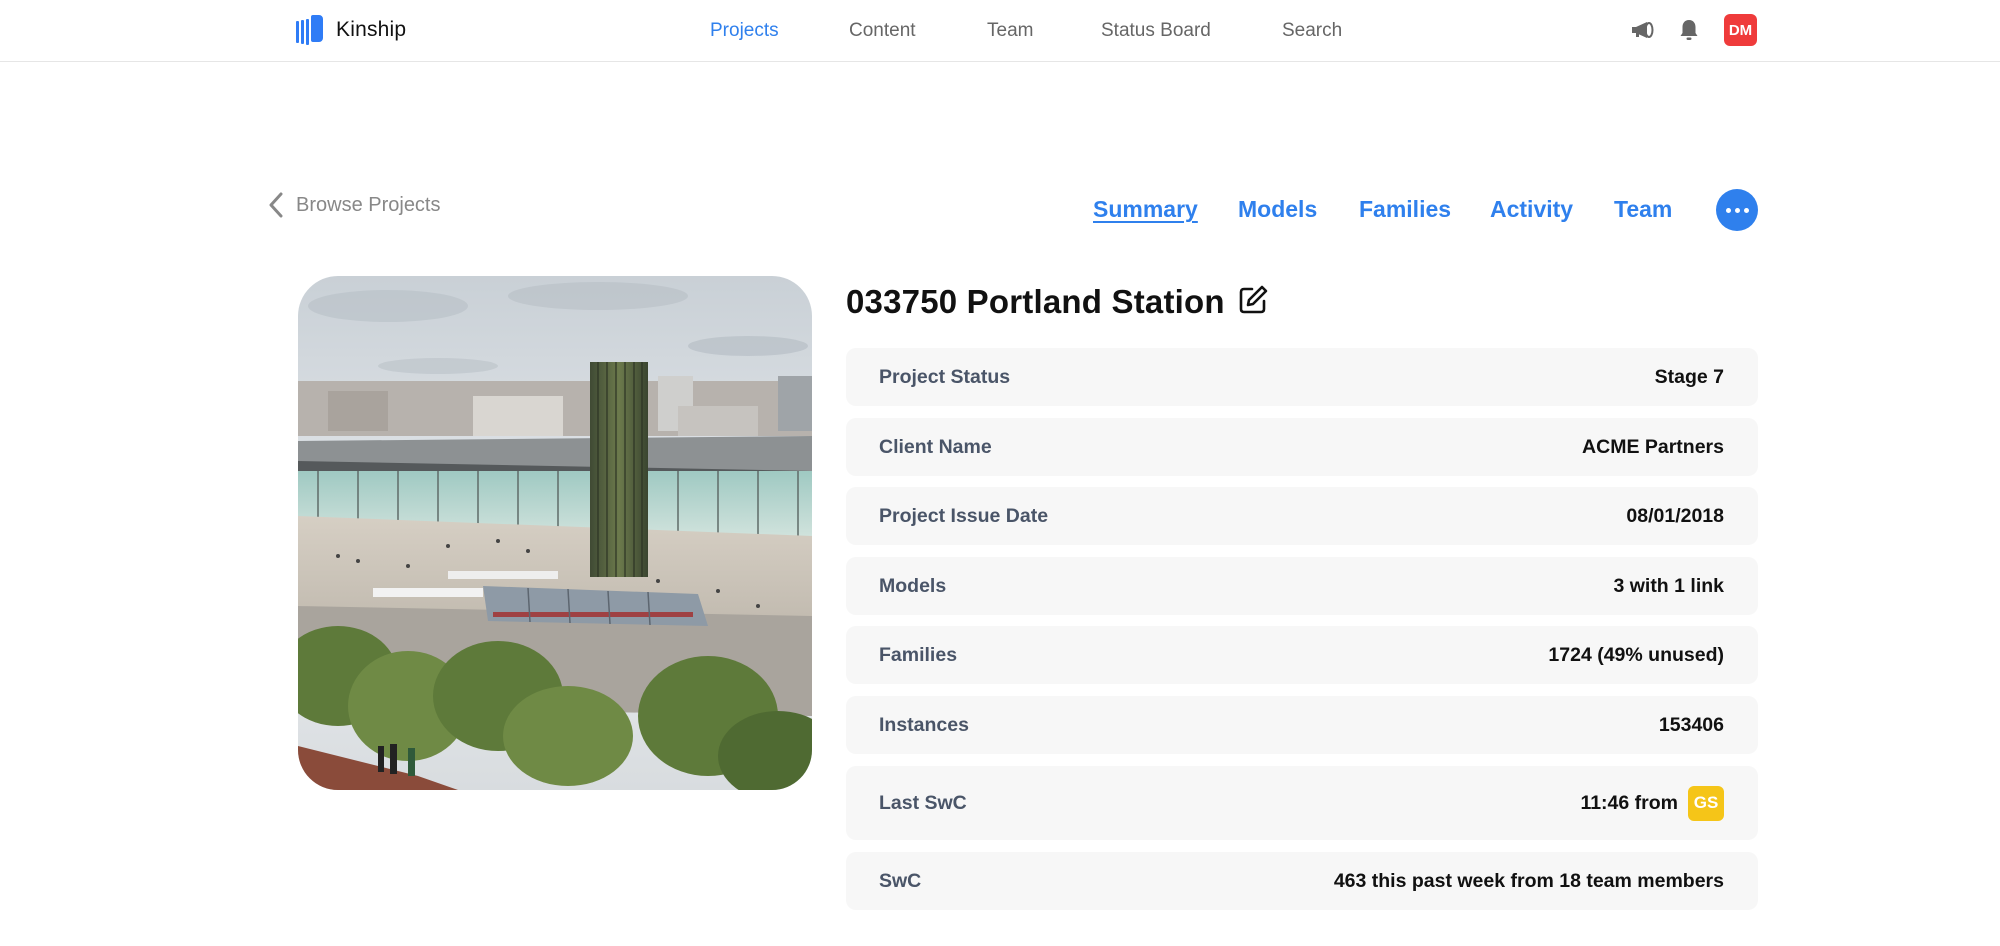 This screenshot has height=946, width=2000. I want to click on tab-families: Families, so click(1405, 209).